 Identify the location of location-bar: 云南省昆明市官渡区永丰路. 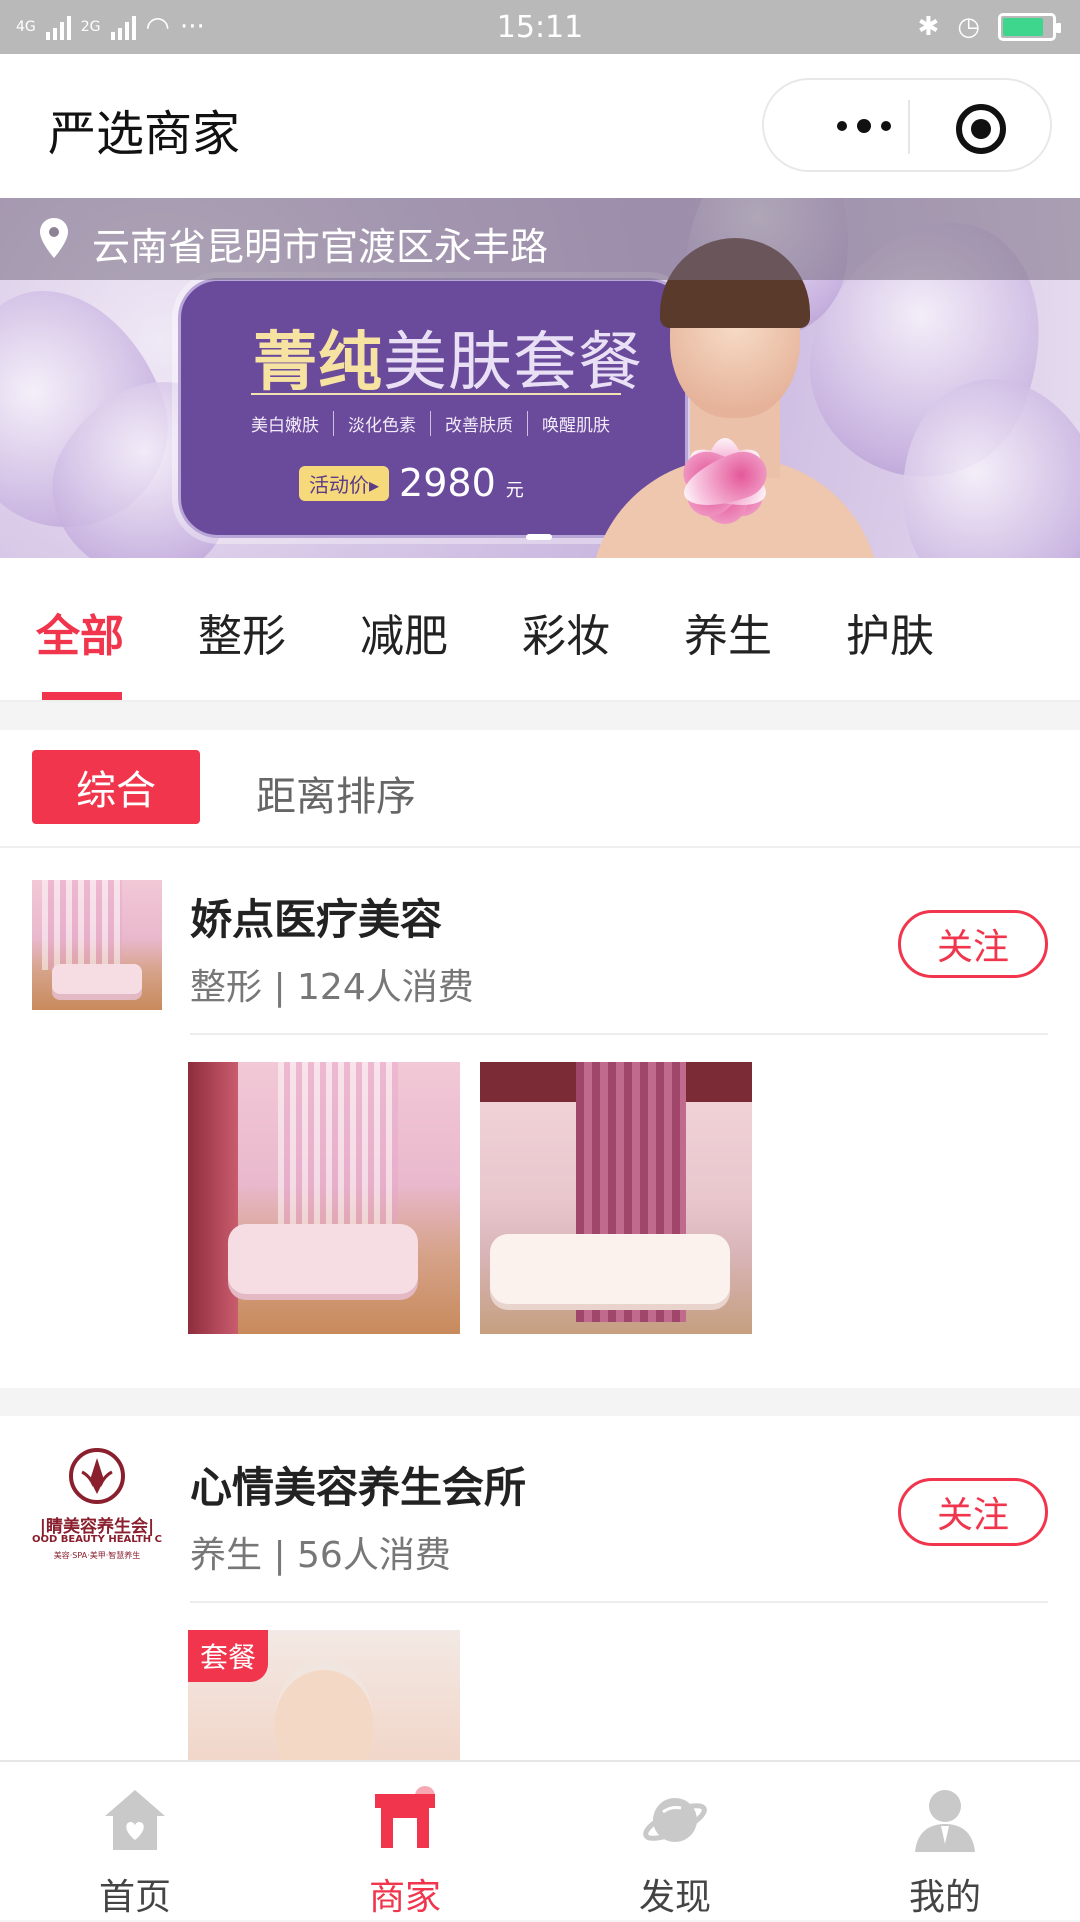
(540, 239).